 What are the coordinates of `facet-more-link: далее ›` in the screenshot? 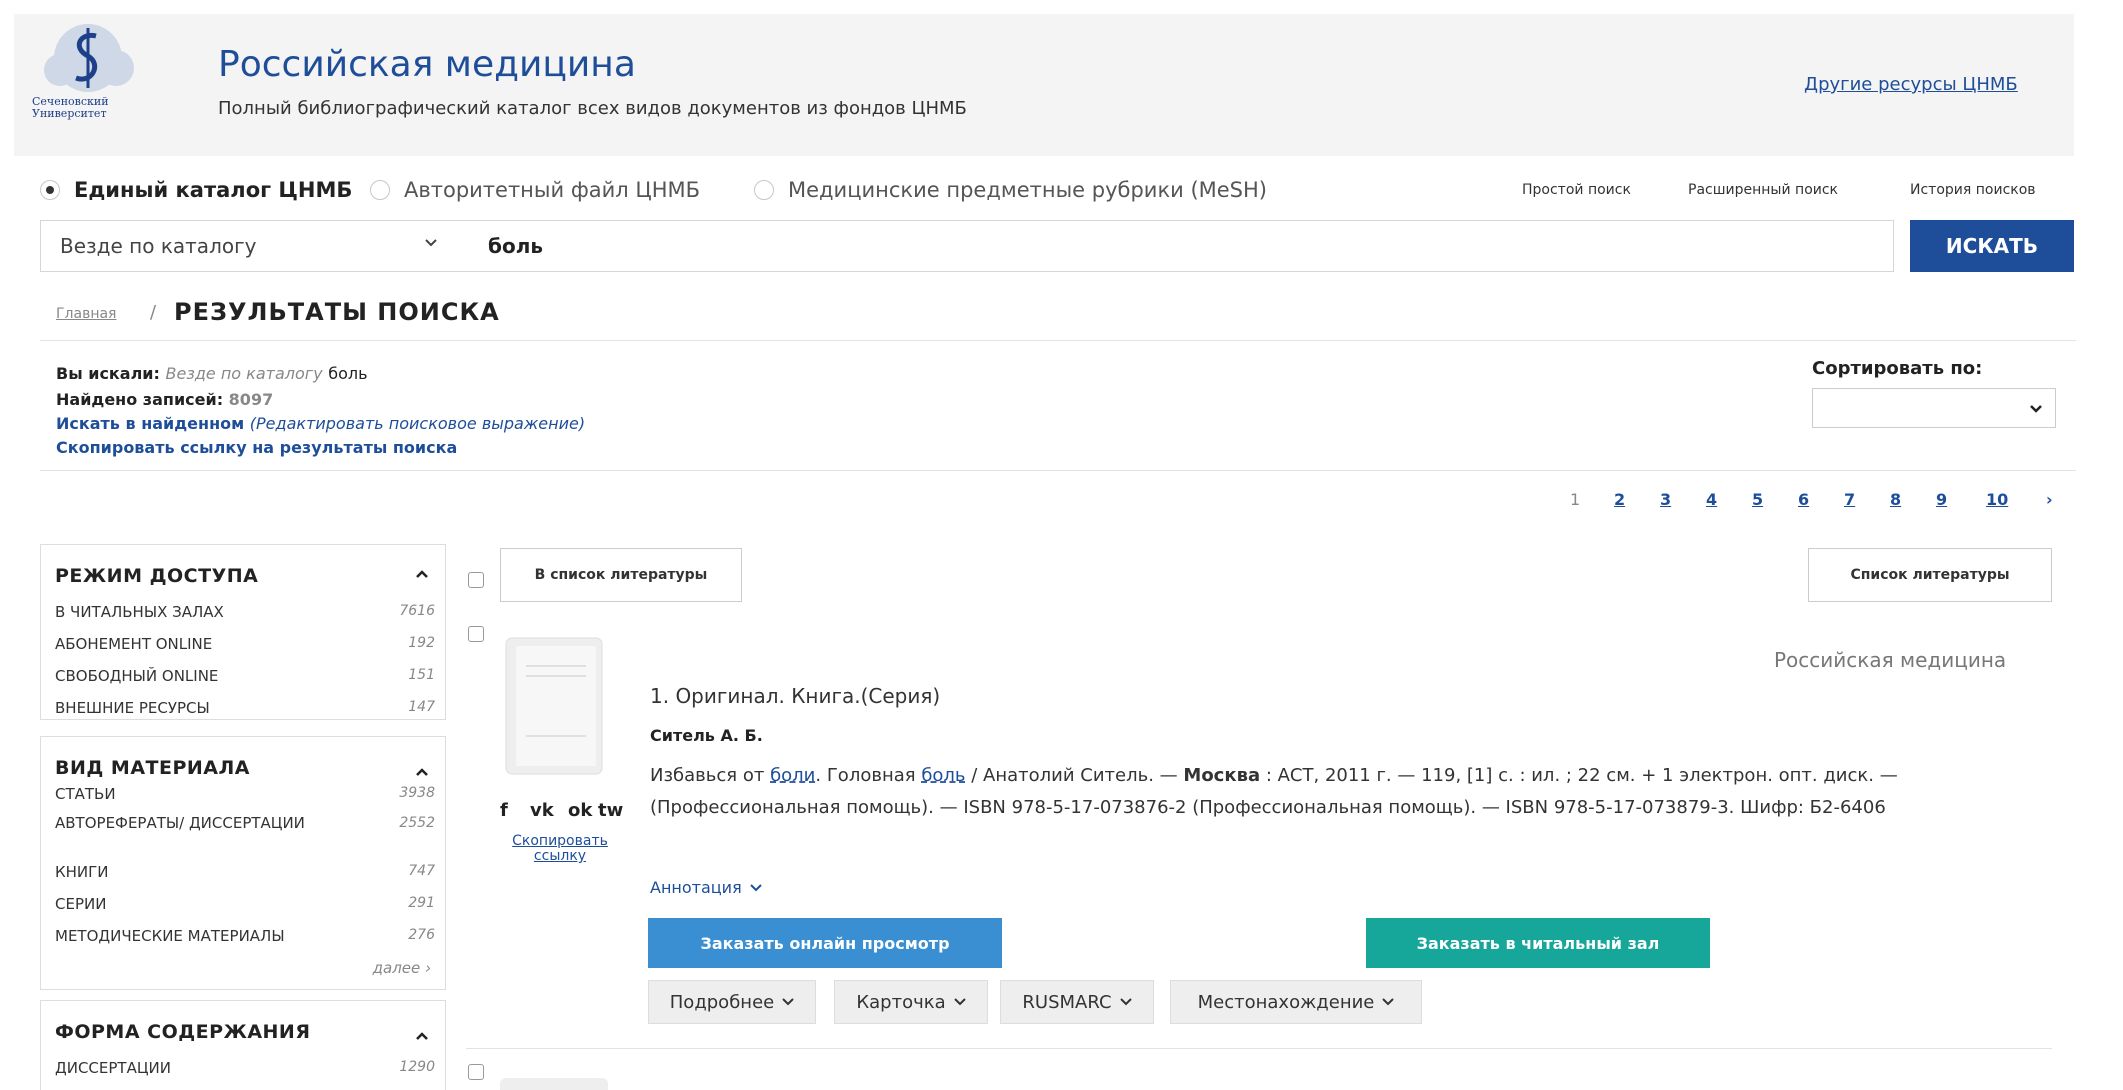 It's located at (402, 968).